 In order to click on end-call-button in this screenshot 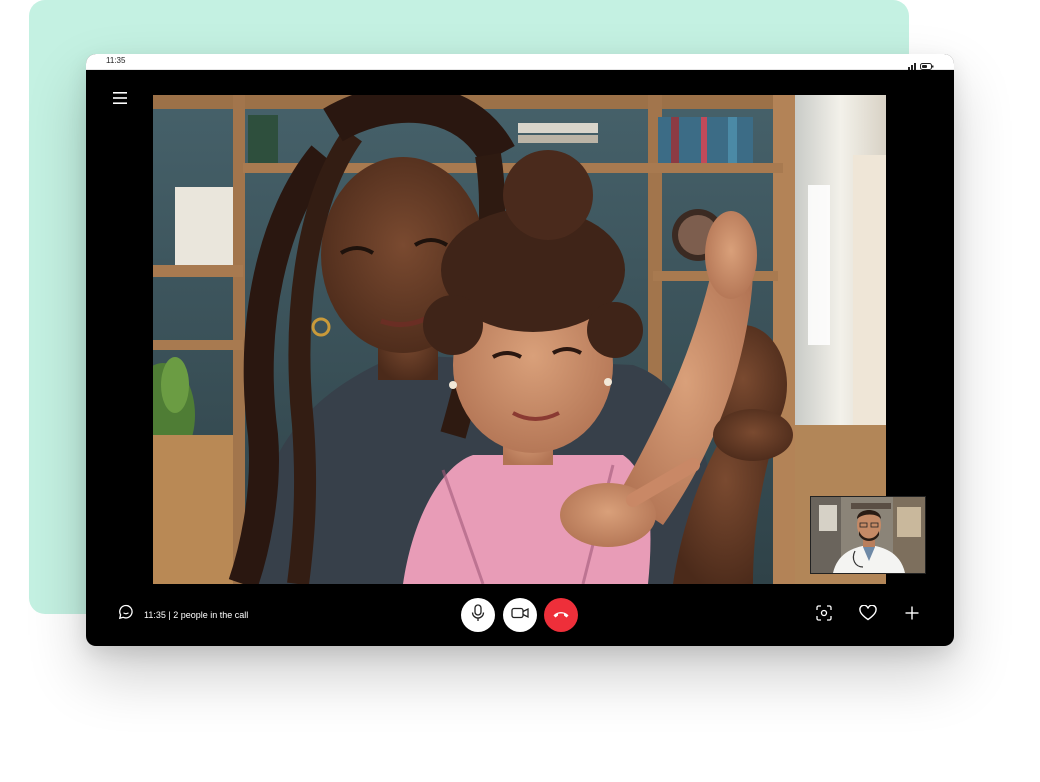, I will do `click(561, 615)`.